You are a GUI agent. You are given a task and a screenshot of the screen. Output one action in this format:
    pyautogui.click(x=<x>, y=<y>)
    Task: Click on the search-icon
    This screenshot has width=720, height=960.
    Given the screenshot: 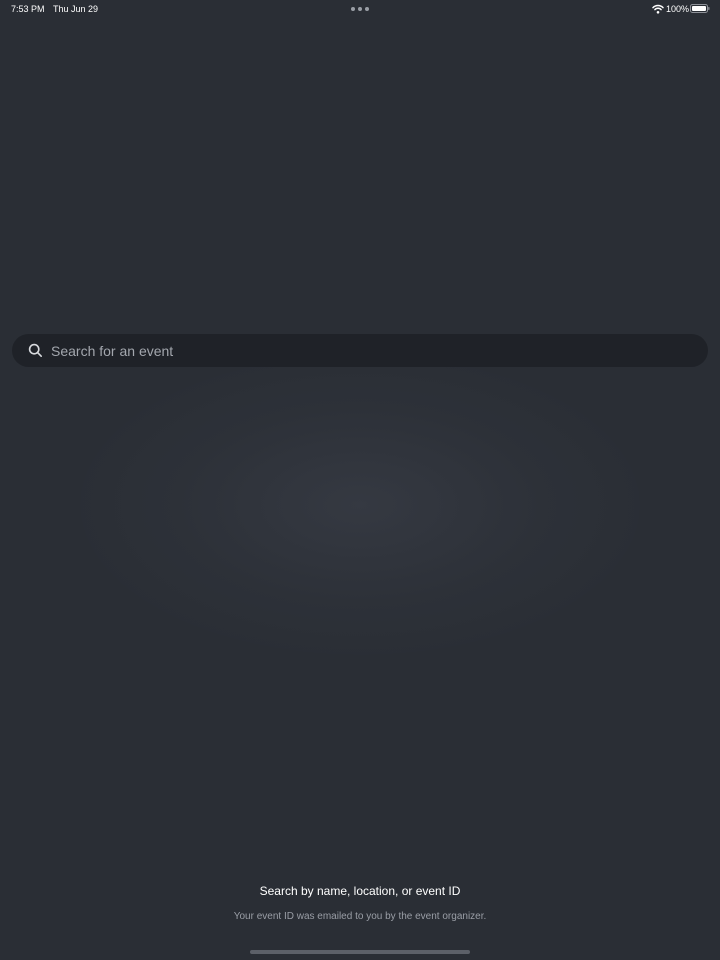 What is the action you would take?
    pyautogui.click(x=35, y=350)
    